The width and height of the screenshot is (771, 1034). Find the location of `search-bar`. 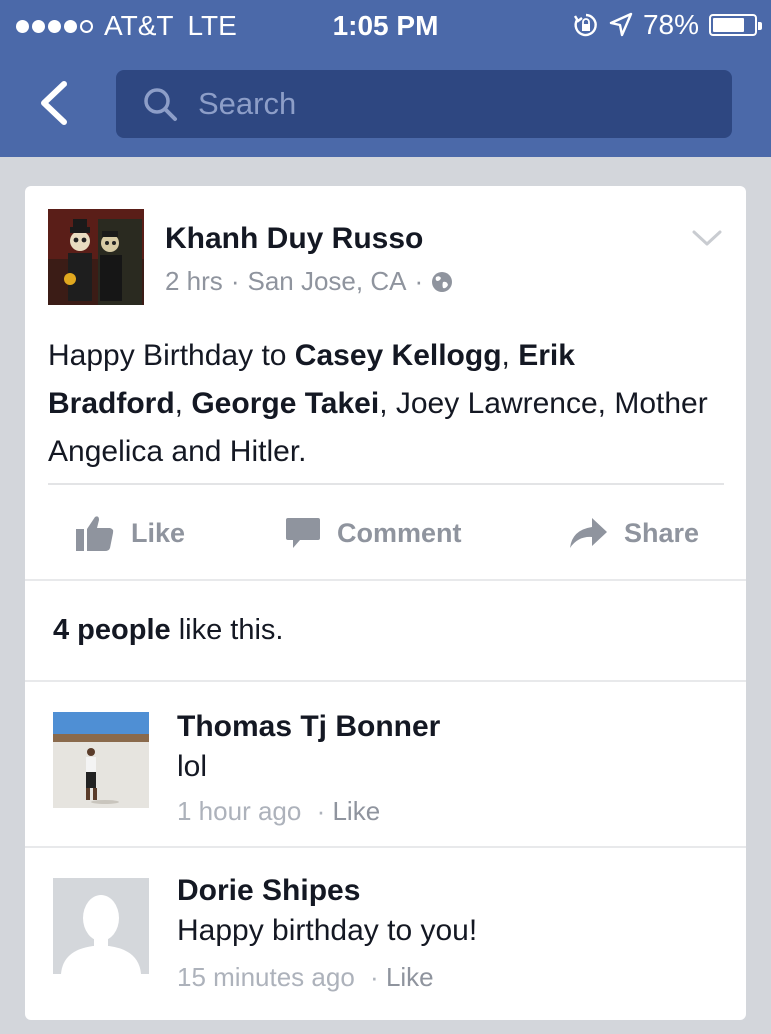

search-bar is located at coordinates (424, 104).